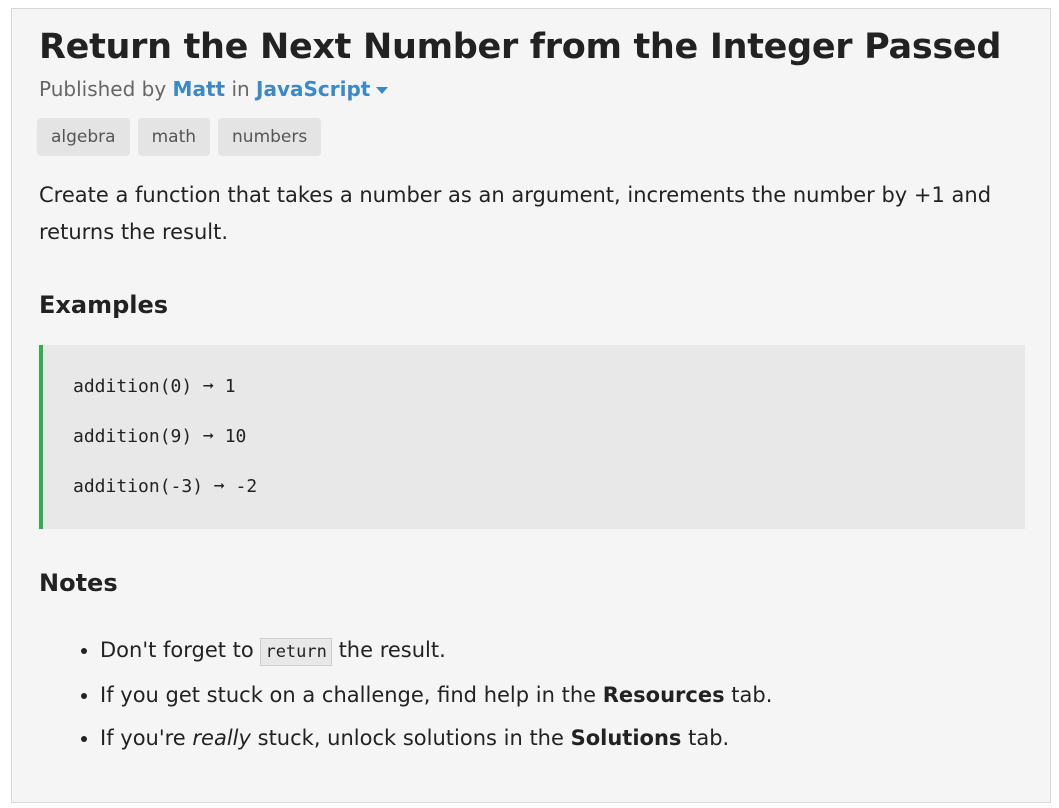  What do you see at coordinates (154, 386) in the screenshot?
I see `example-line: addition(0) ➞ 1` at bounding box center [154, 386].